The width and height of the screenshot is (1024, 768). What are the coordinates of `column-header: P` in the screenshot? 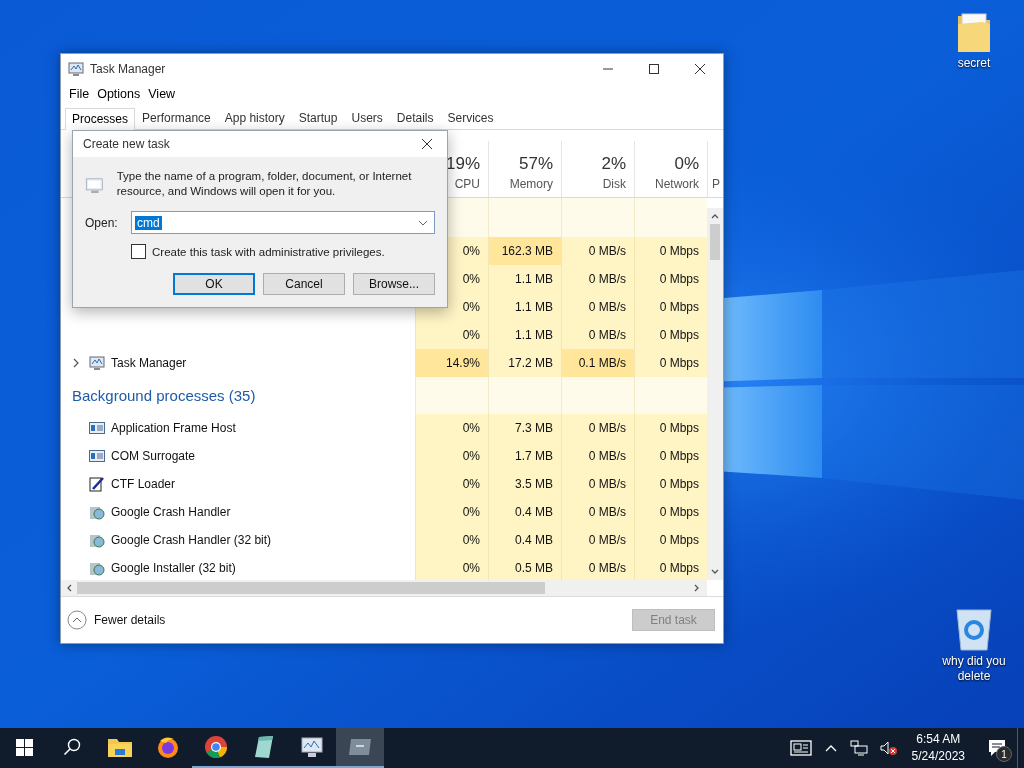 It's located at (716, 184).